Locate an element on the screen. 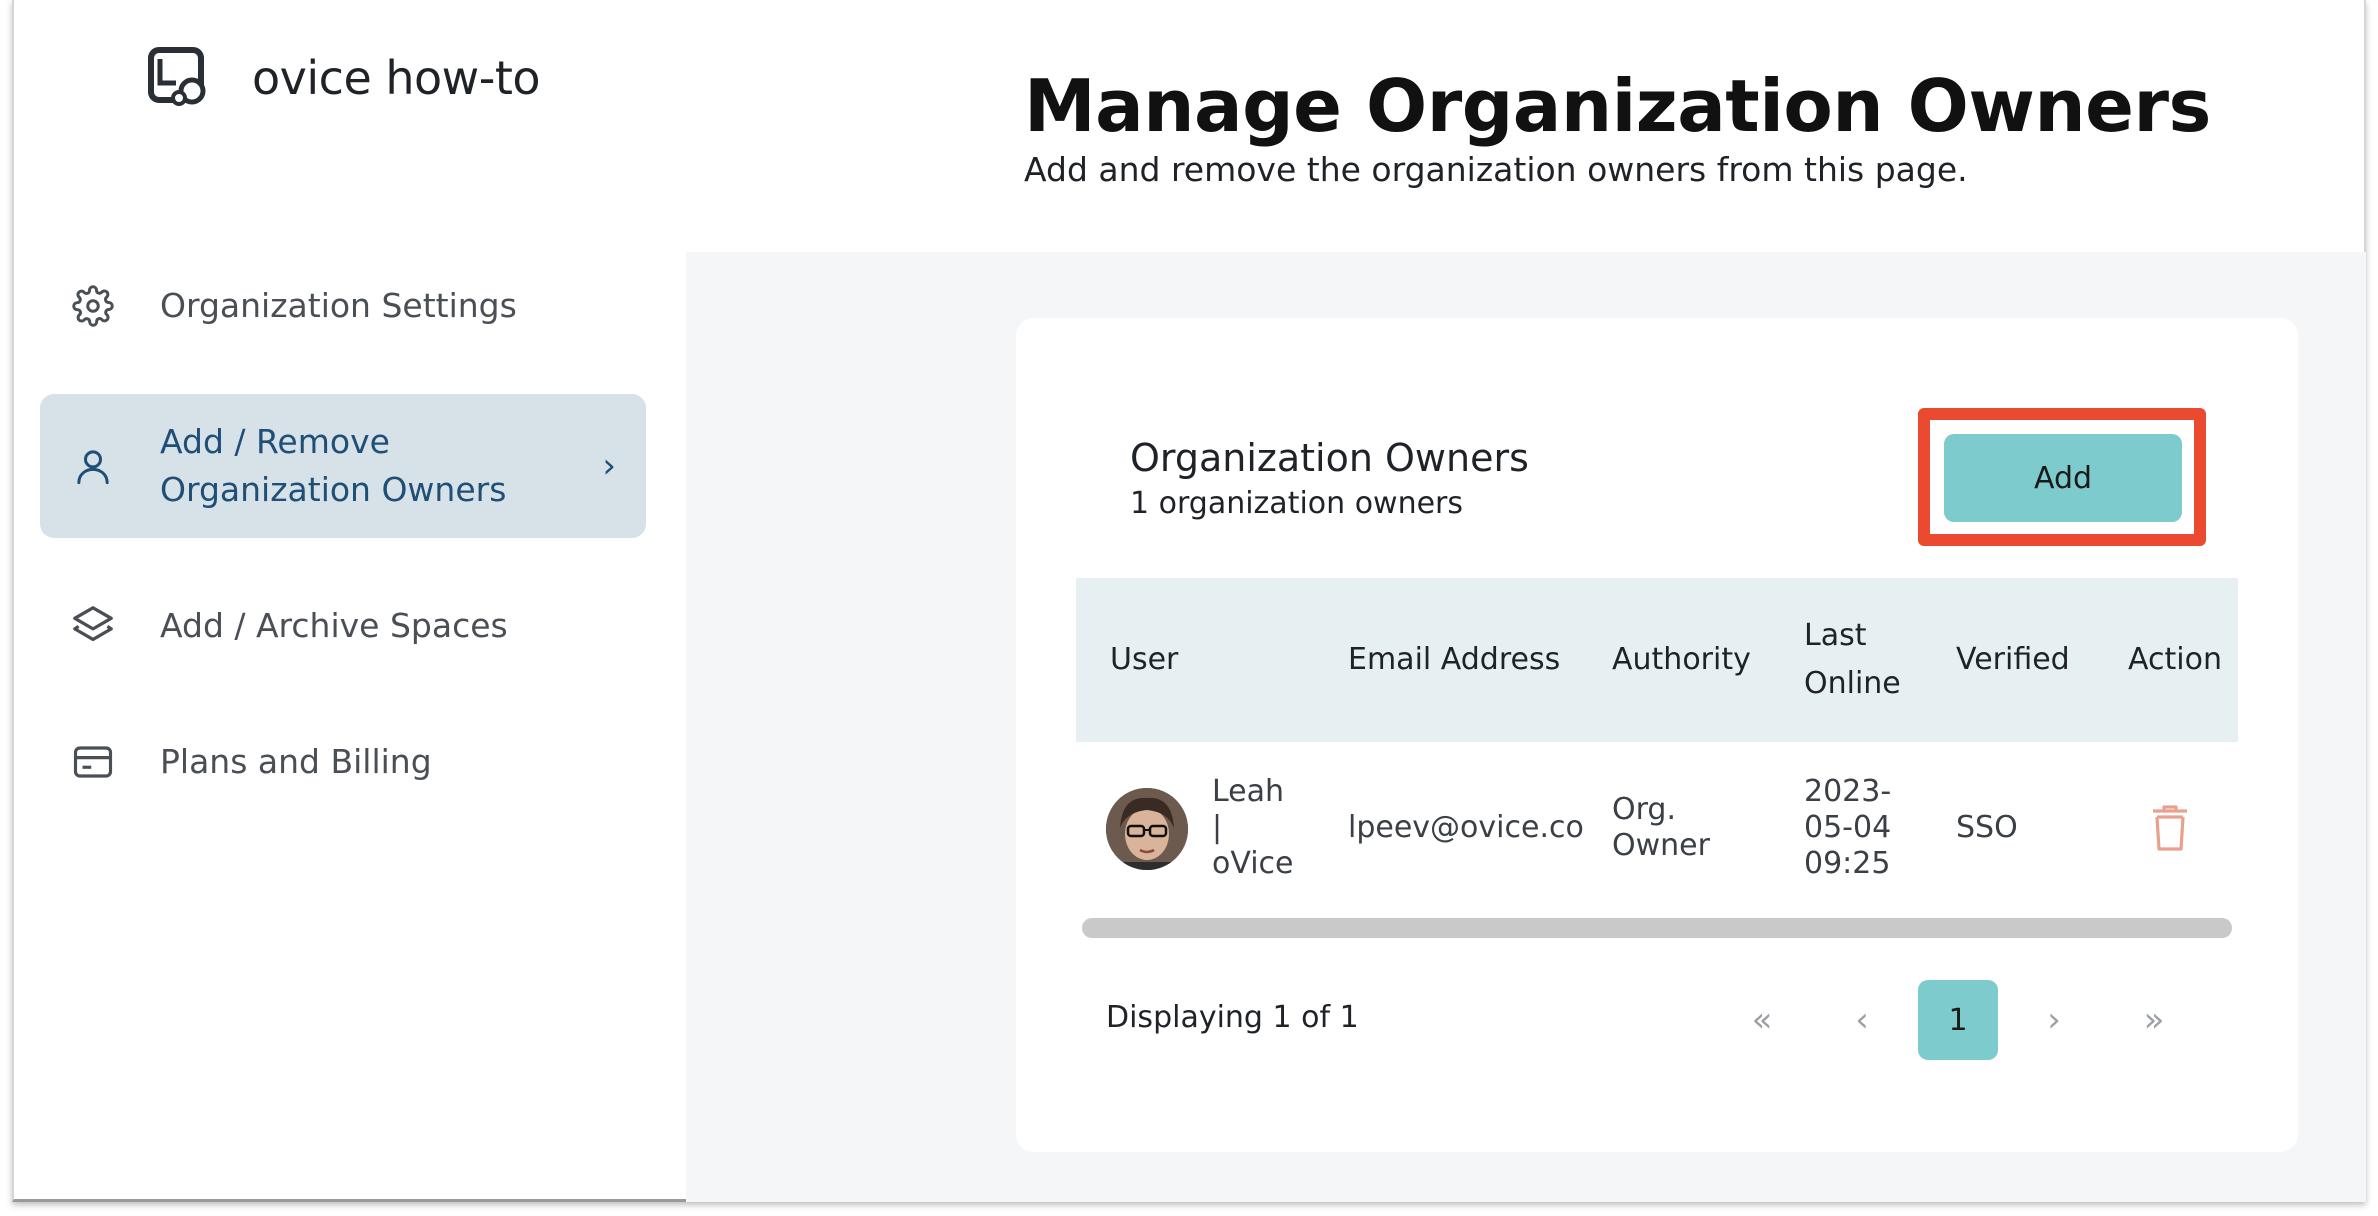 This screenshot has width=2378, height=1216. email-cell: lpeev@ovice.co is located at coordinates (1466, 827).